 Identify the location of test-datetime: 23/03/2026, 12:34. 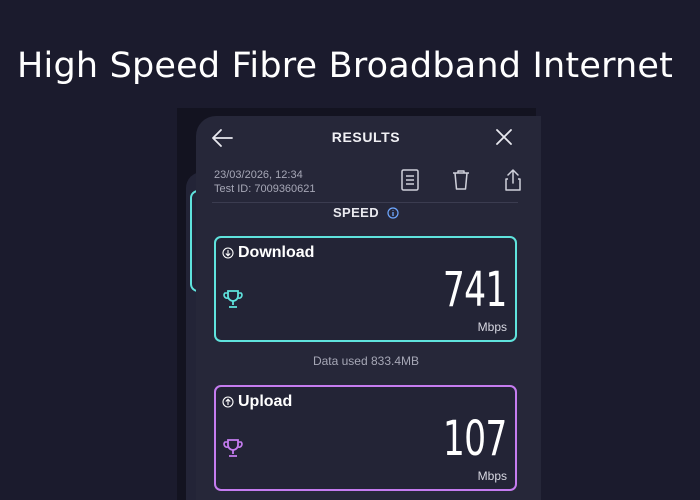
(258, 175).